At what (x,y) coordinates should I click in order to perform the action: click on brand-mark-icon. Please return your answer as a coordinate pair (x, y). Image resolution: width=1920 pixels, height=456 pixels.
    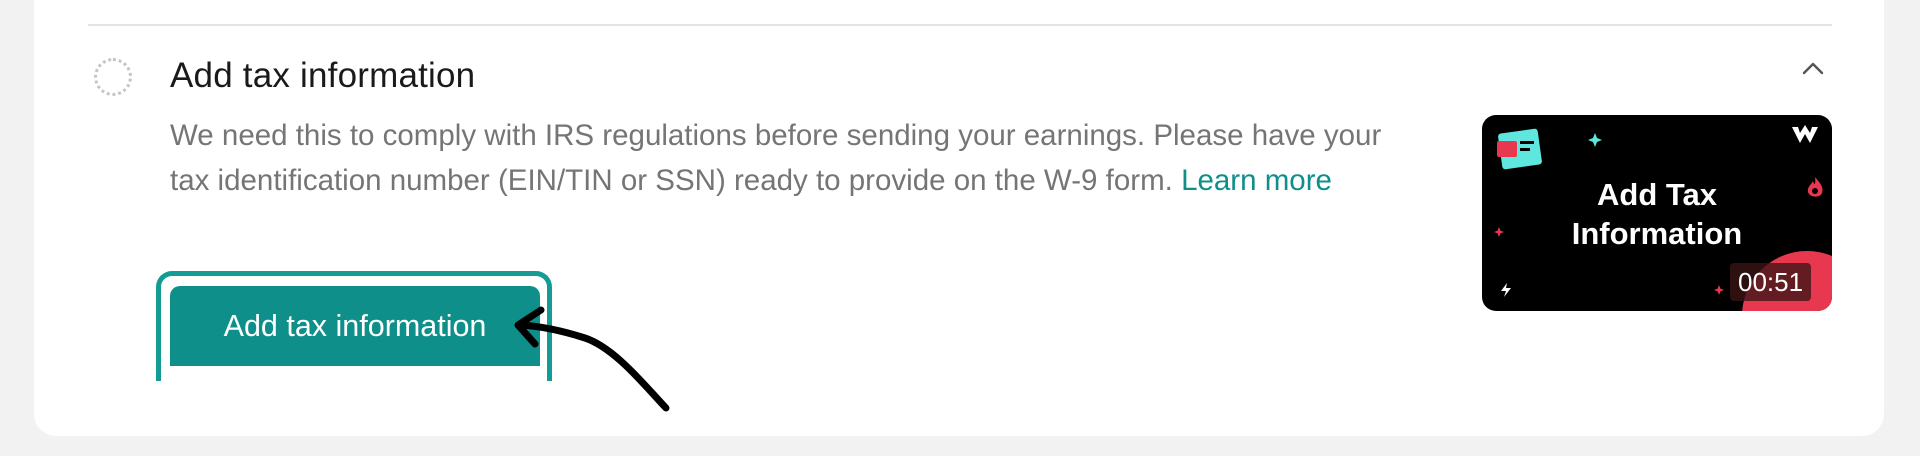
    Looking at the image, I should click on (1805, 134).